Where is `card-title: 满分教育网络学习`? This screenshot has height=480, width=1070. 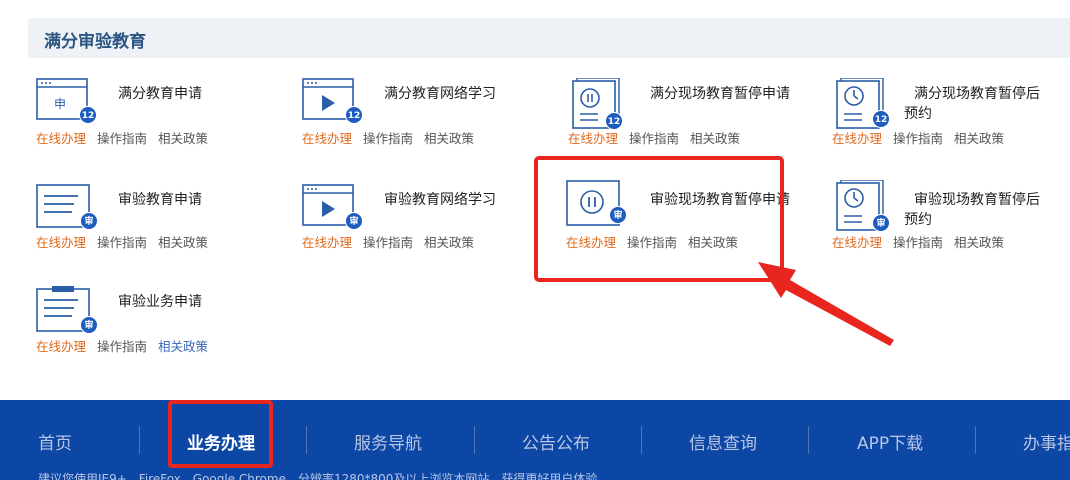
card-title: 满分教育网络学习 is located at coordinates (459, 94).